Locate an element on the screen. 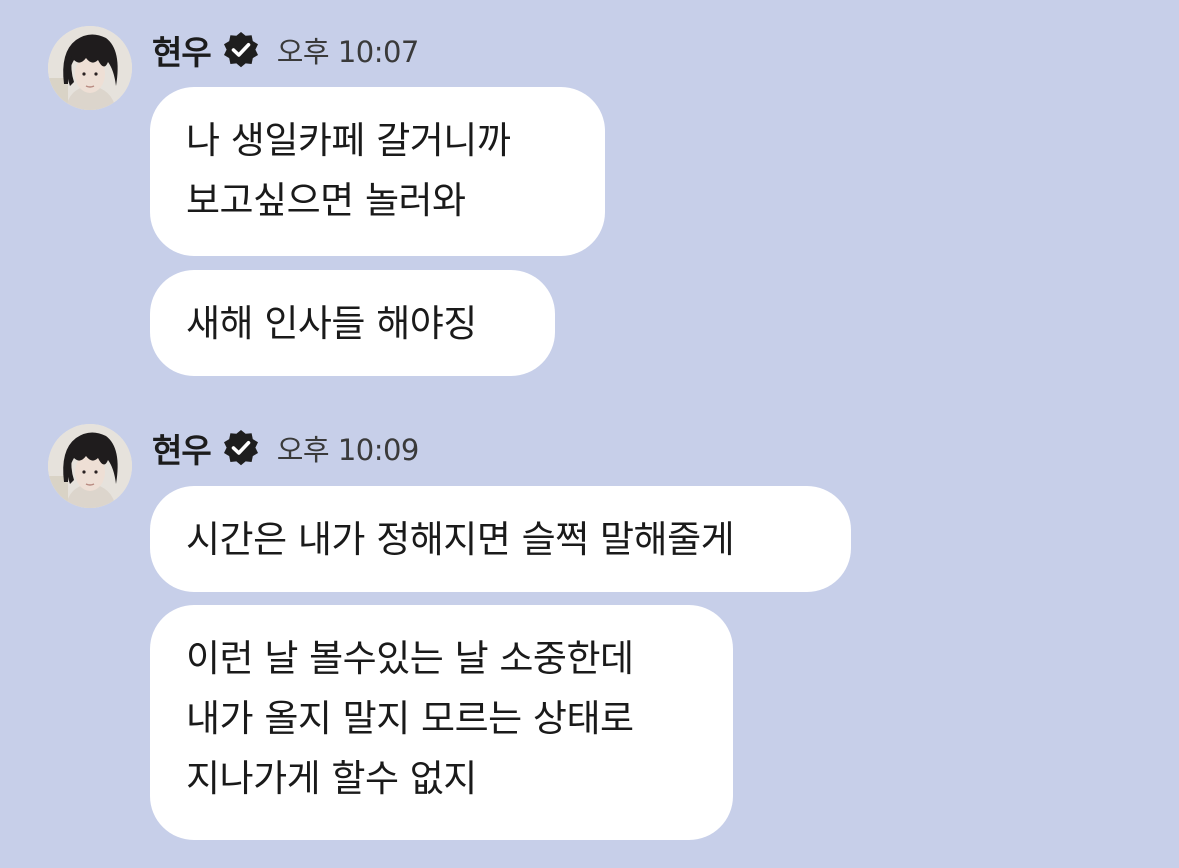 This screenshot has width=1179, height=868. message-text-line: 내가 올지 말지 모르는 상태로 is located at coordinates (410, 718).